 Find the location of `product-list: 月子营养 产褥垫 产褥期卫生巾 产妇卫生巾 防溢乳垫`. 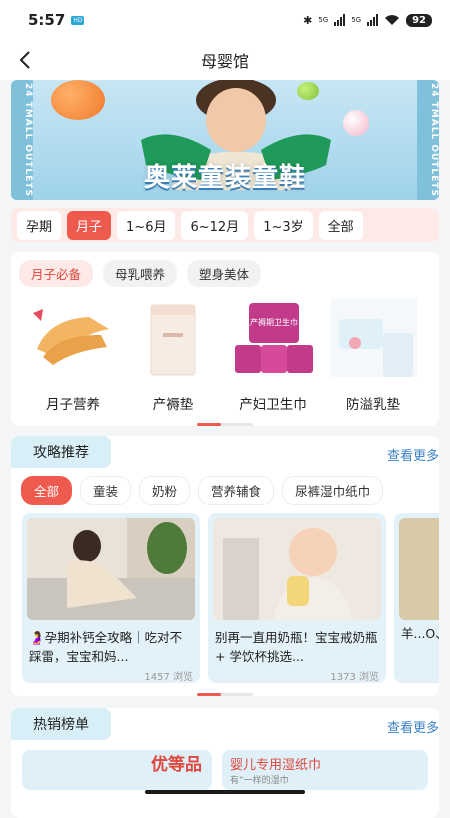

product-list: 月子营养 产褥垫 产褥期卫生巾 产妇卫生巾 防溢乳垫 is located at coordinates (225, 350).